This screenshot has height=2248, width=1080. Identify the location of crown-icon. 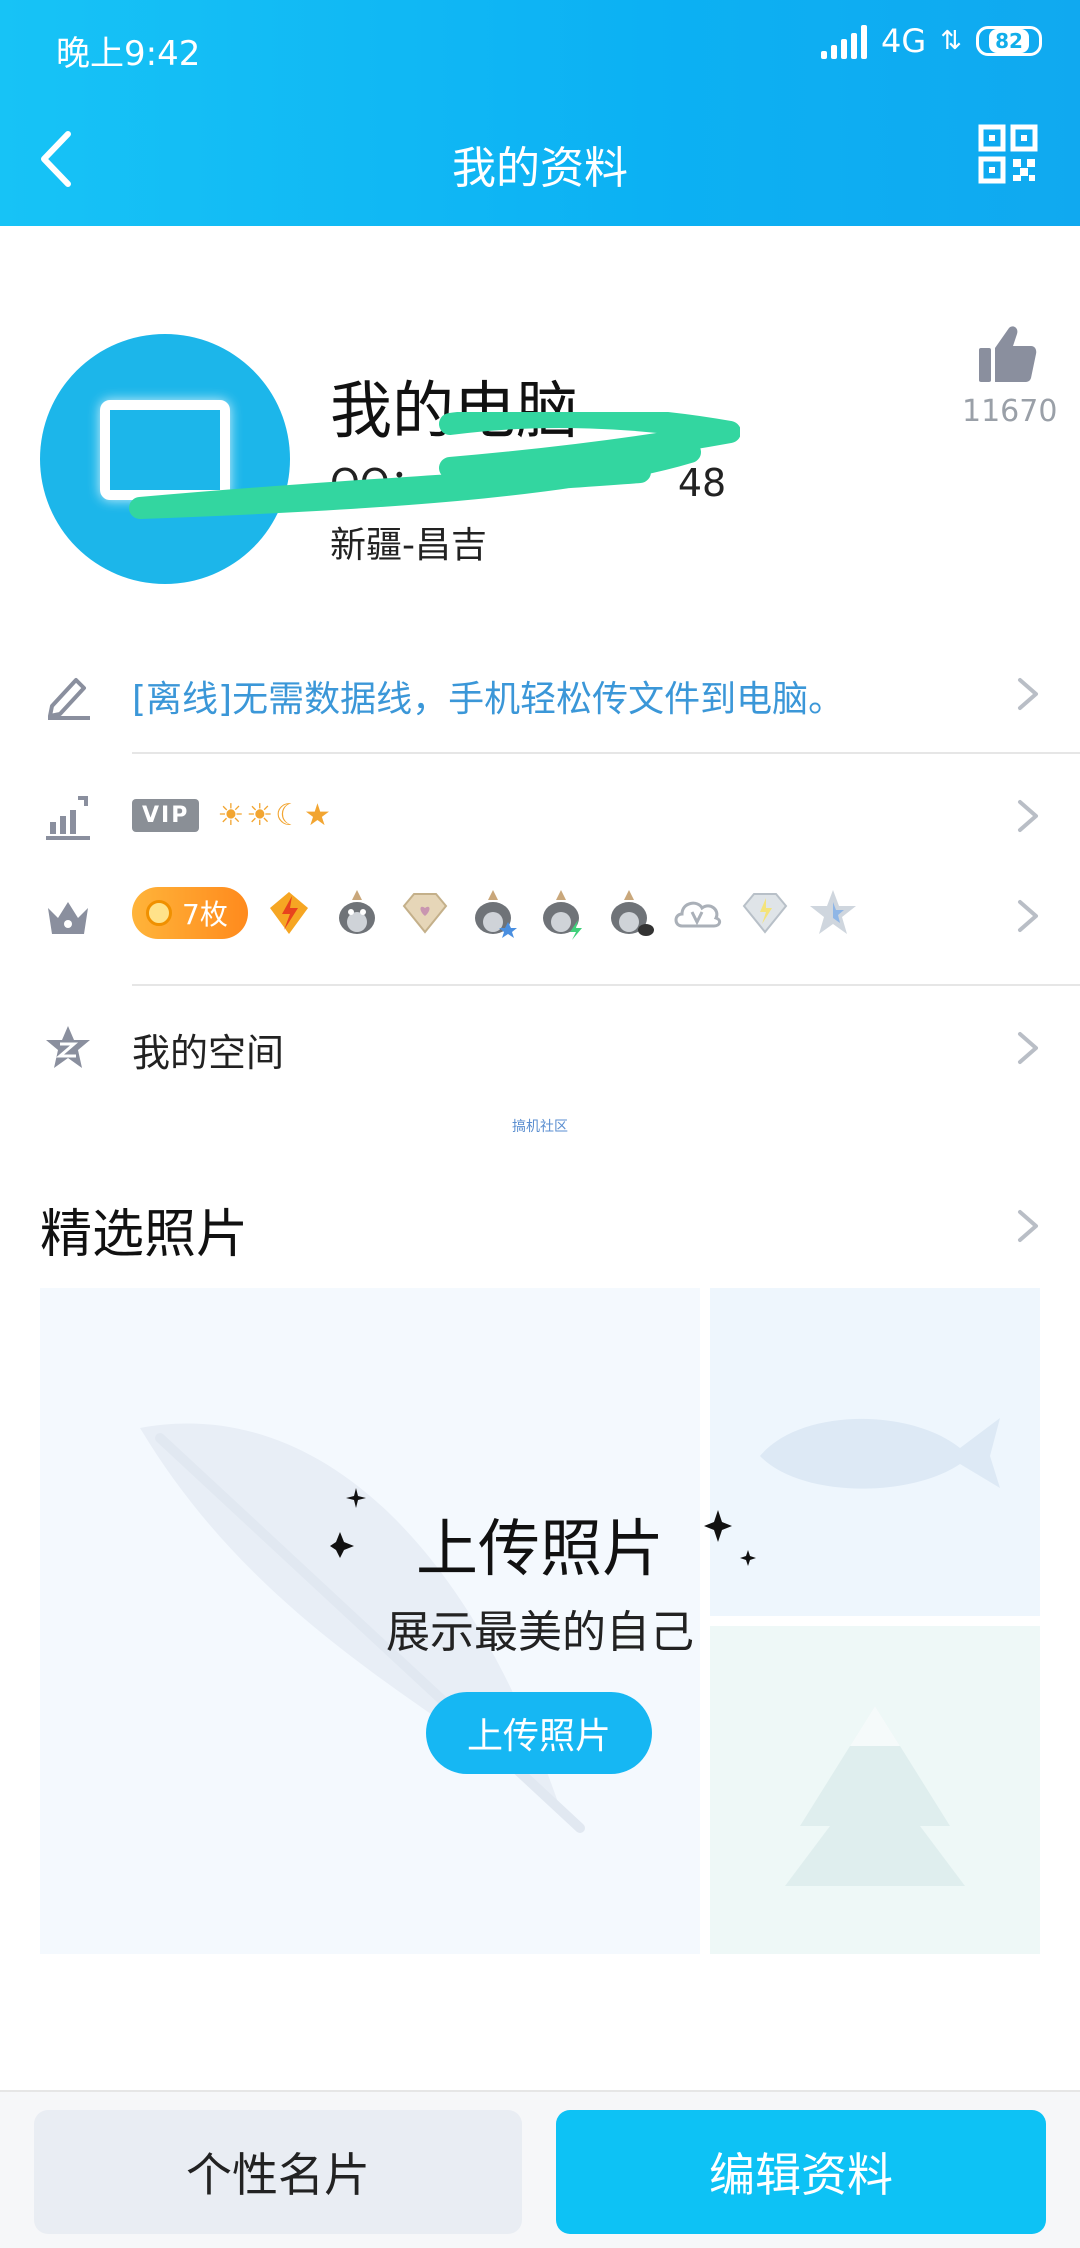
(68, 918).